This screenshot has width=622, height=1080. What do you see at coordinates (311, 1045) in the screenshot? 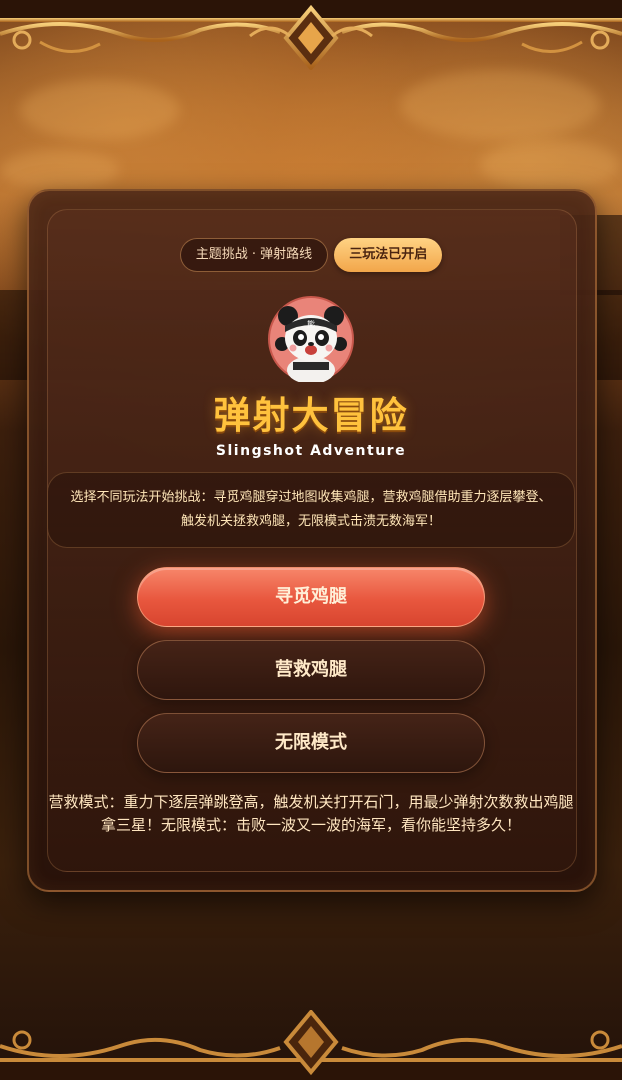
I see `ornate-frame-bottom` at bounding box center [311, 1045].